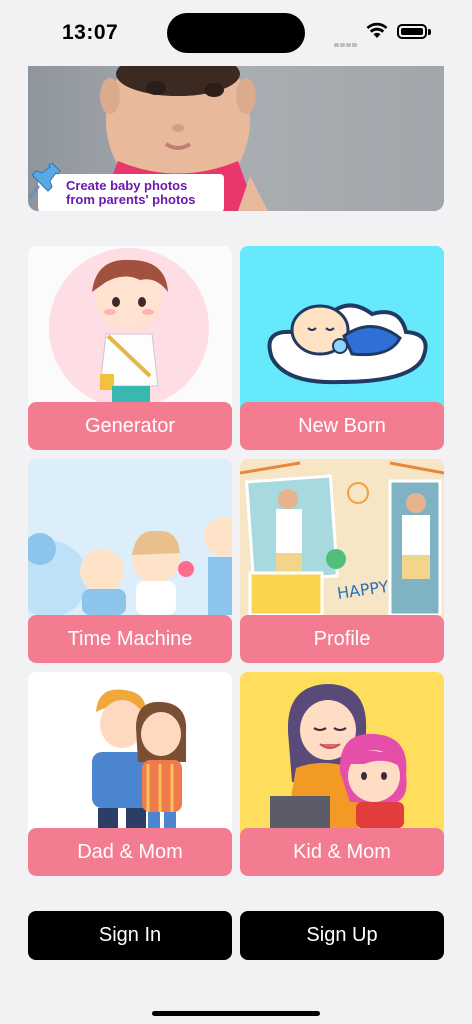 This screenshot has height=1024, width=472. What do you see at coordinates (412, 31) in the screenshot?
I see `battery-icon` at bounding box center [412, 31].